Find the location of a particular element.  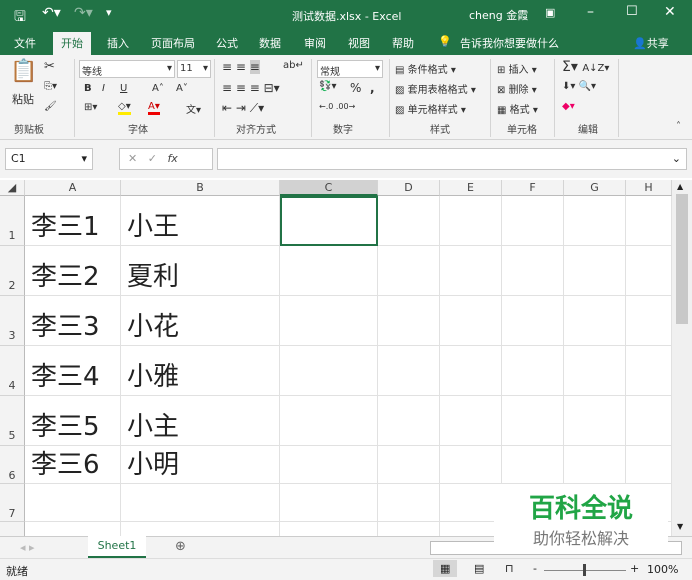

cell-style-button: ▨ 单元格样式 ▾ is located at coordinates (430, 108).